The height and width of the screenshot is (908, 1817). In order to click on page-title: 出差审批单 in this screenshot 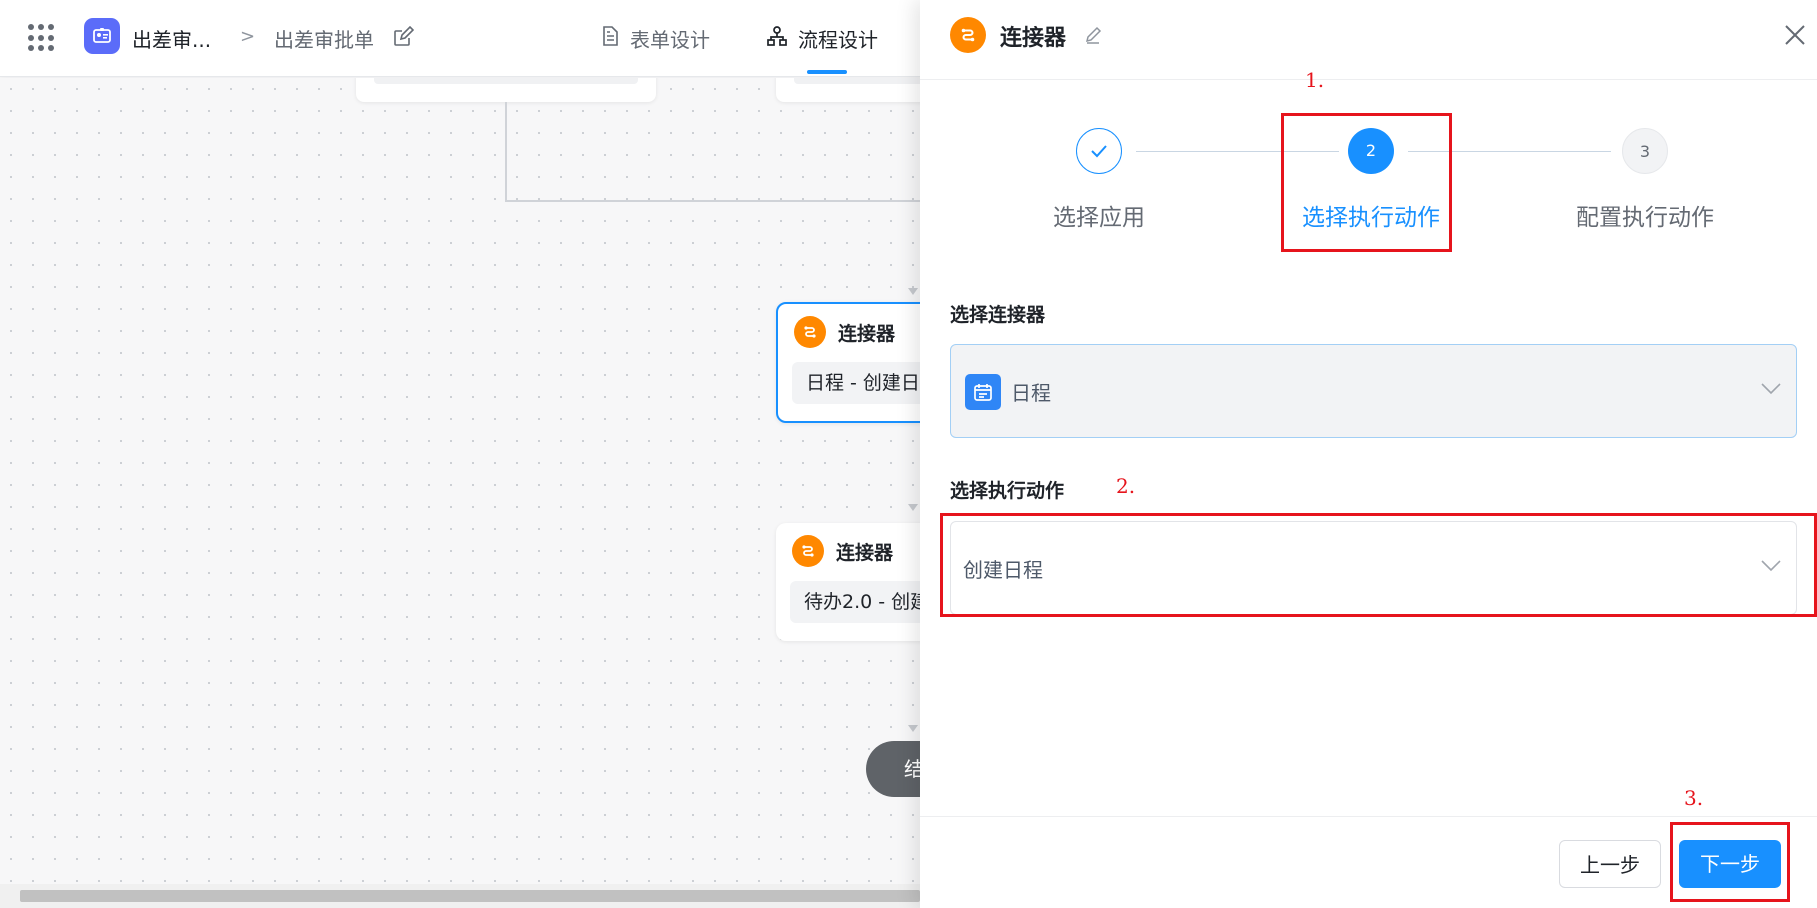, I will do `click(324, 40)`.